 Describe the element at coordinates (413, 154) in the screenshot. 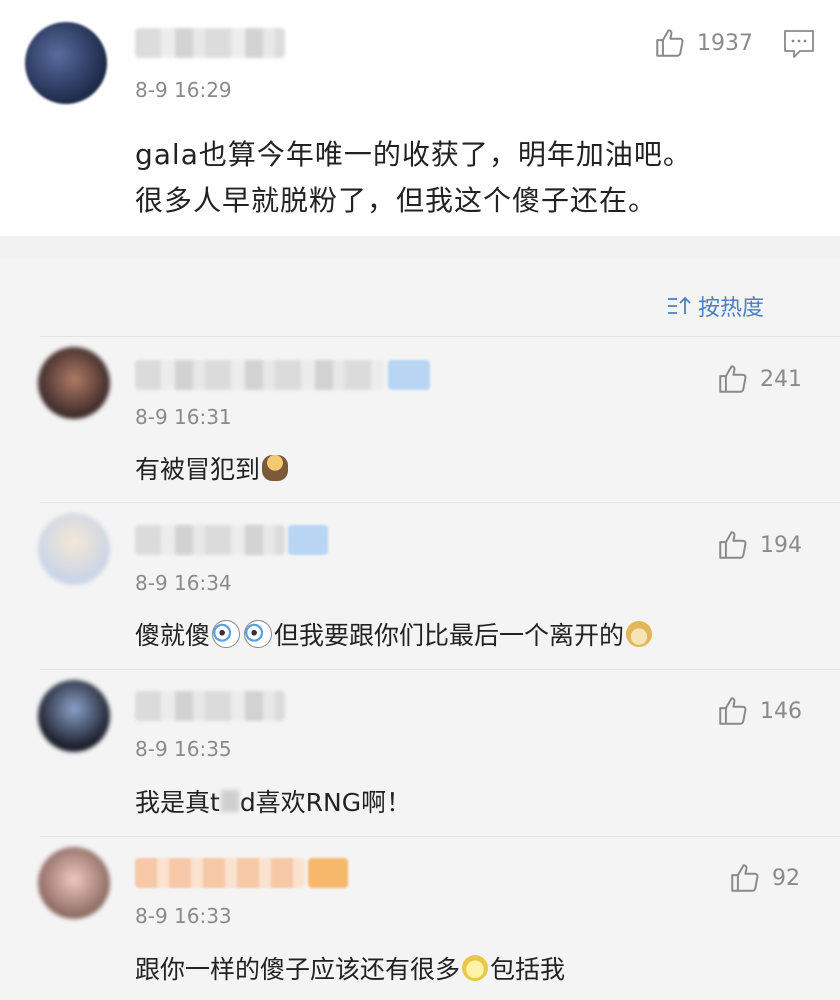

I see `post-line-1: gala也算今年唯一的收获了，明年加油吧。` at that location.